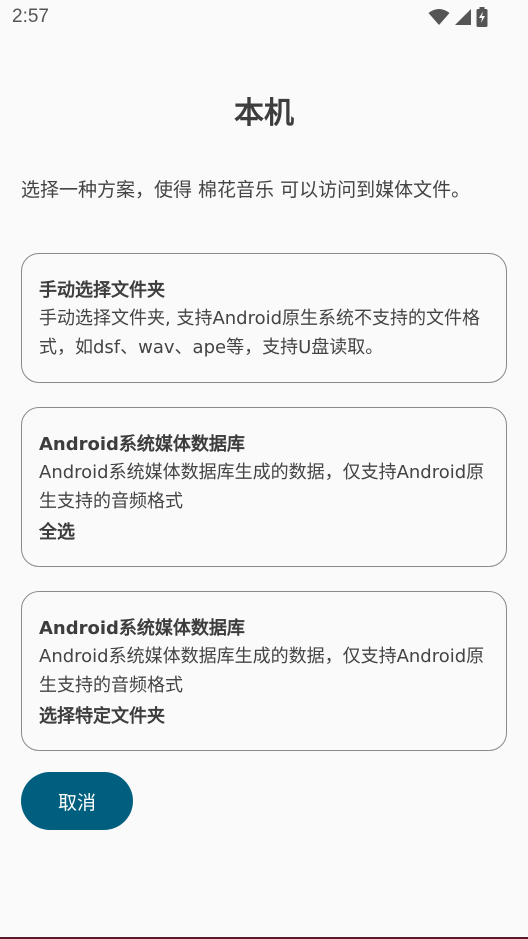 The image size is (528, 939). I want to click on status-bar: 2:57, so click(264, 18).